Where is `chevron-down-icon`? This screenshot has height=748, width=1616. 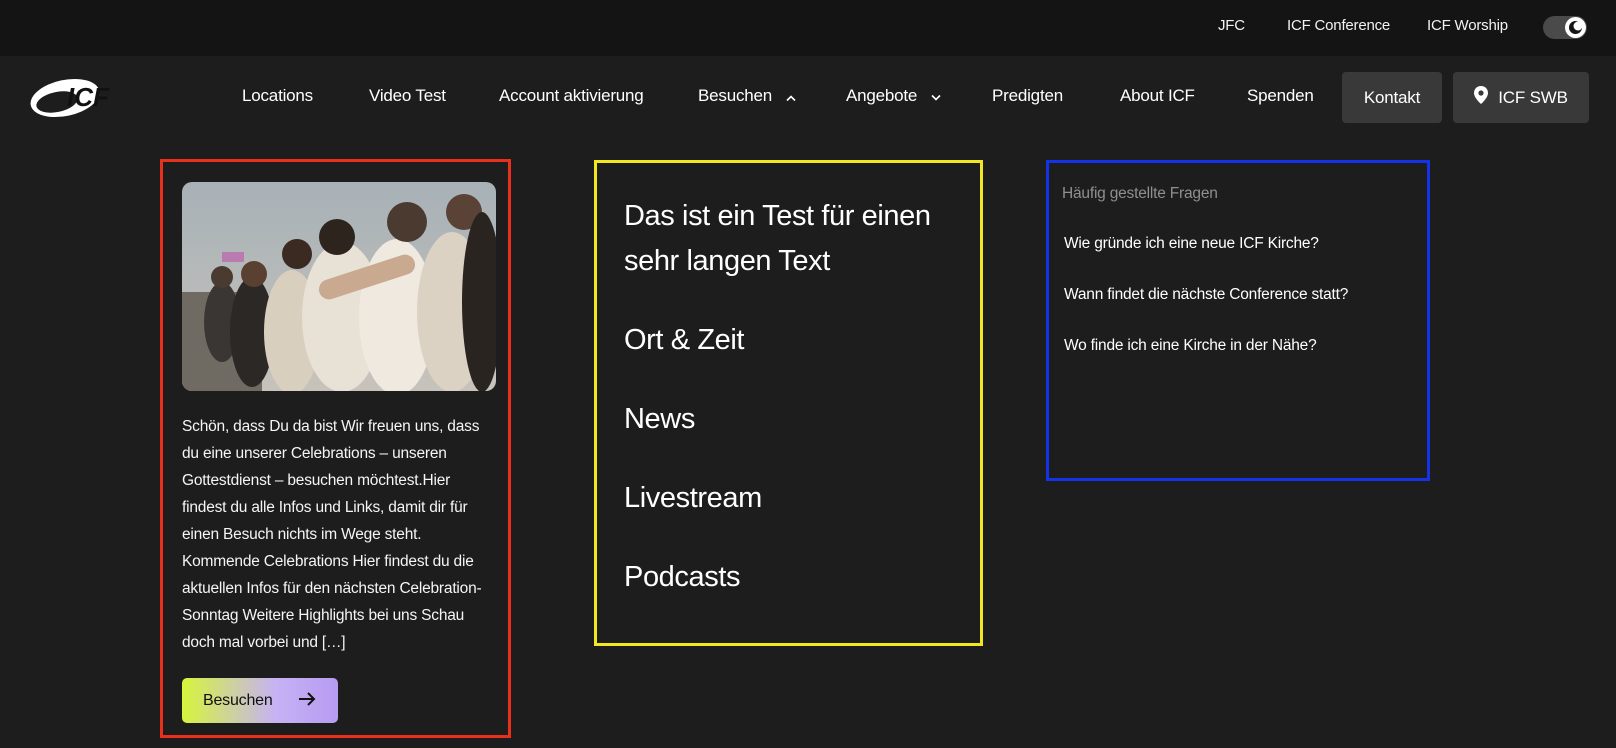 chevron-down-icon is located at coordinates (936, 97).